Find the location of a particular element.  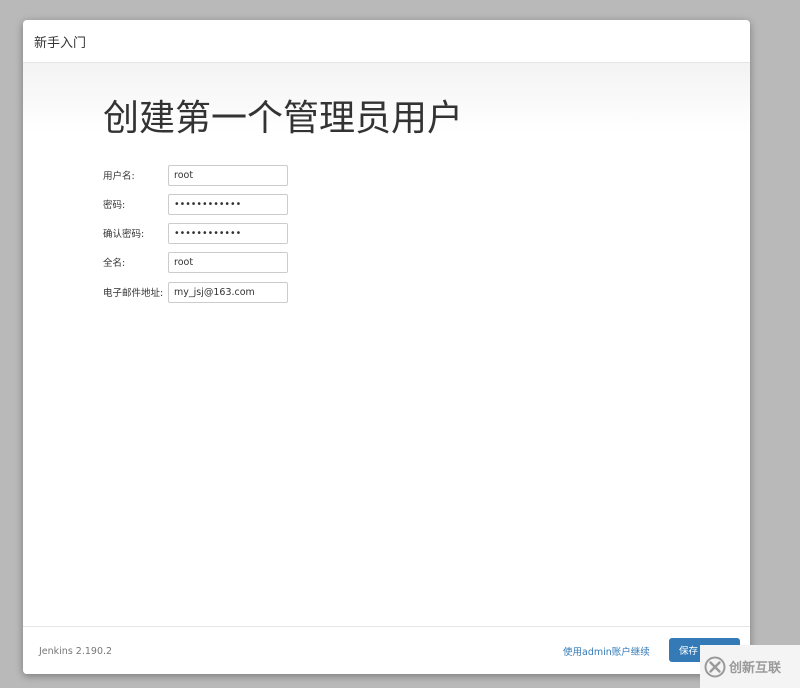

dialog-title: 新手入门 is located at coordinates (60, 43).